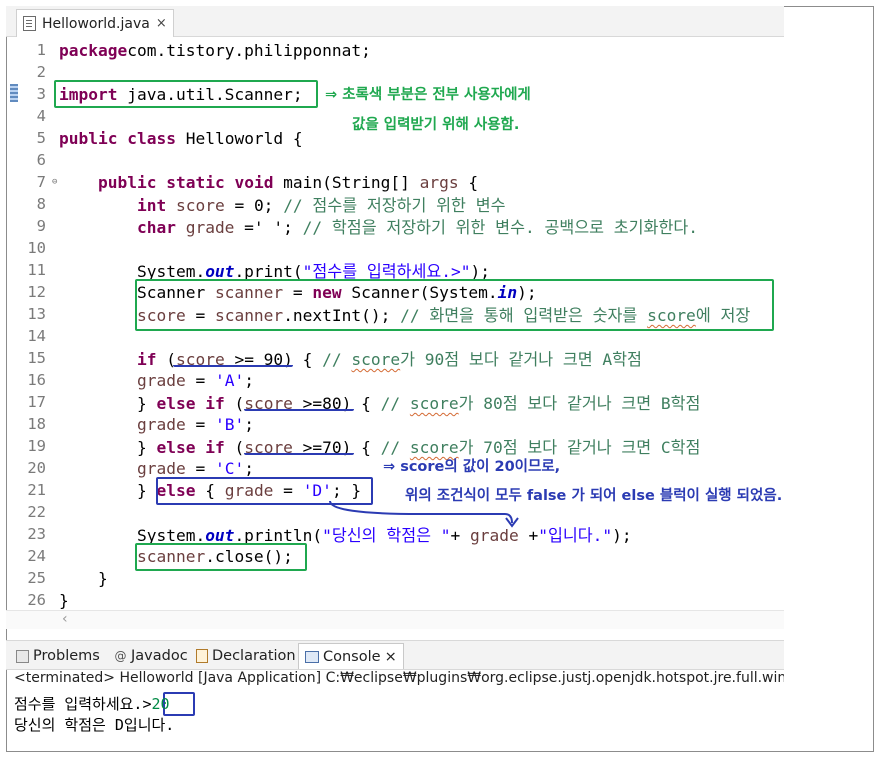 The image size is (879, 759). What do you see at coordinates (22, 656) in the screenshot?
I see `problems-icon` at bounding box center [22, 656].